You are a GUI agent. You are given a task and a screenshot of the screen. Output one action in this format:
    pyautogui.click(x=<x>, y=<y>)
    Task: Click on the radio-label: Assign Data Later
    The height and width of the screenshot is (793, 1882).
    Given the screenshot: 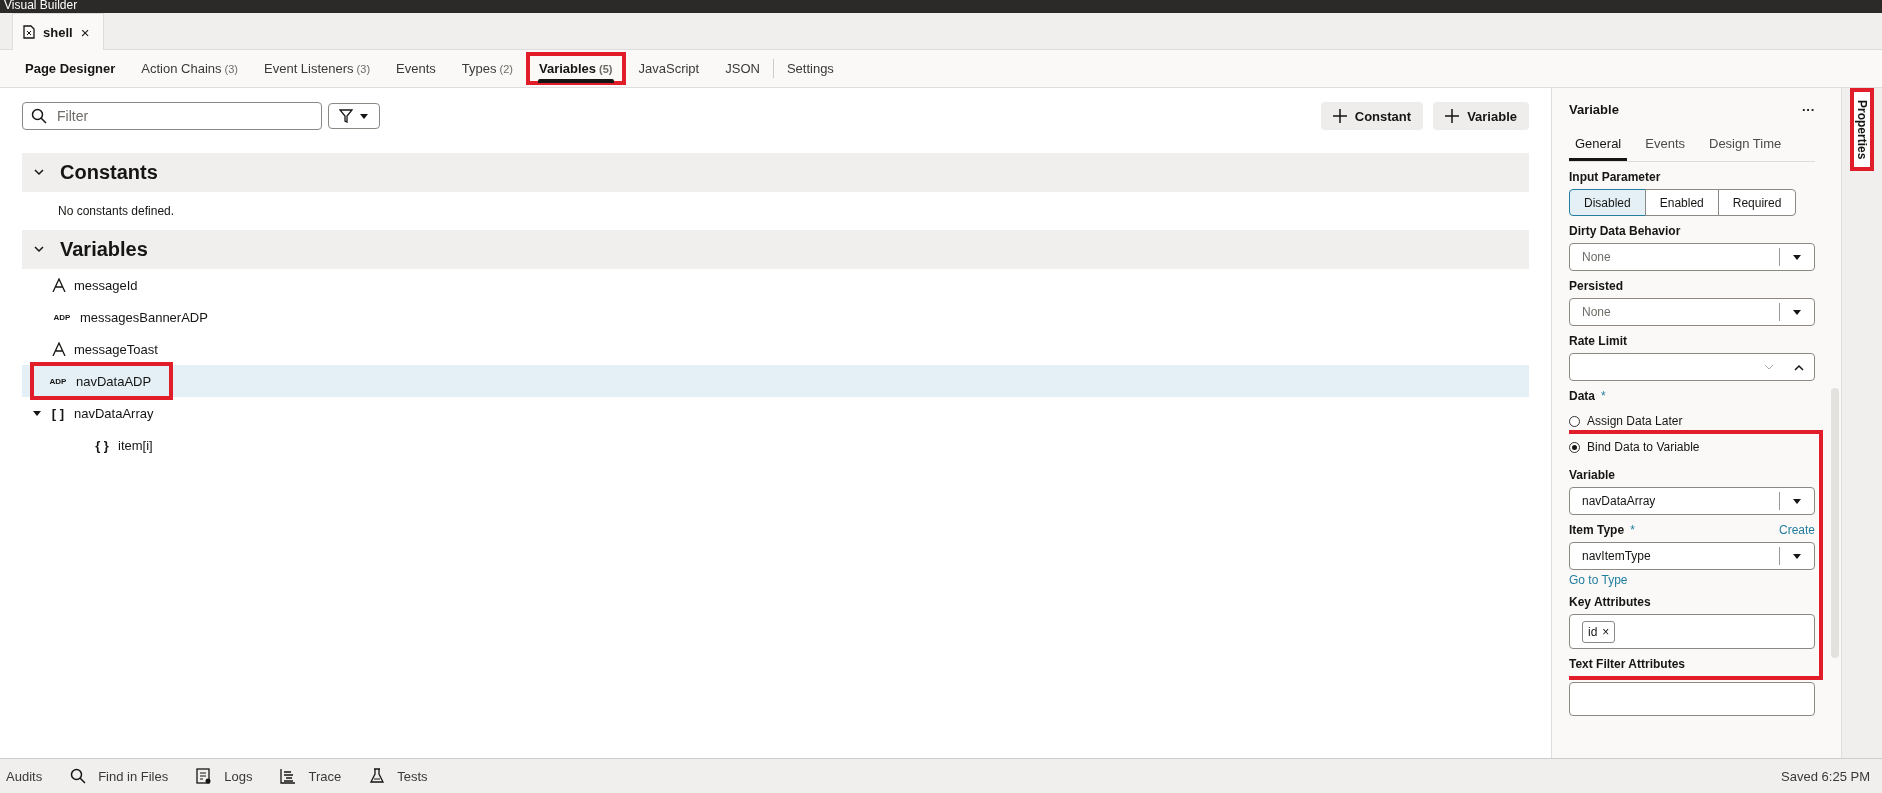 What is the action you would take?
    pyautogui.click(x=1635, y=421)
    